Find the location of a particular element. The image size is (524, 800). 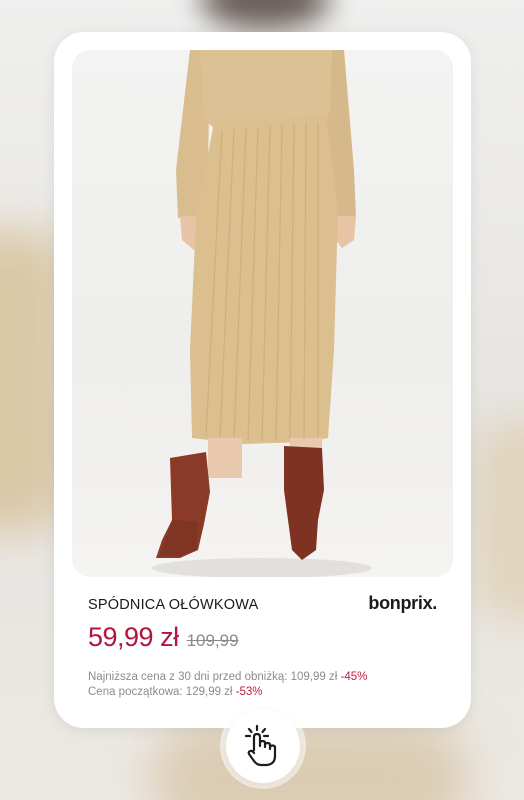

brand-logo: bonprix. is located at coordinates (402, 603).